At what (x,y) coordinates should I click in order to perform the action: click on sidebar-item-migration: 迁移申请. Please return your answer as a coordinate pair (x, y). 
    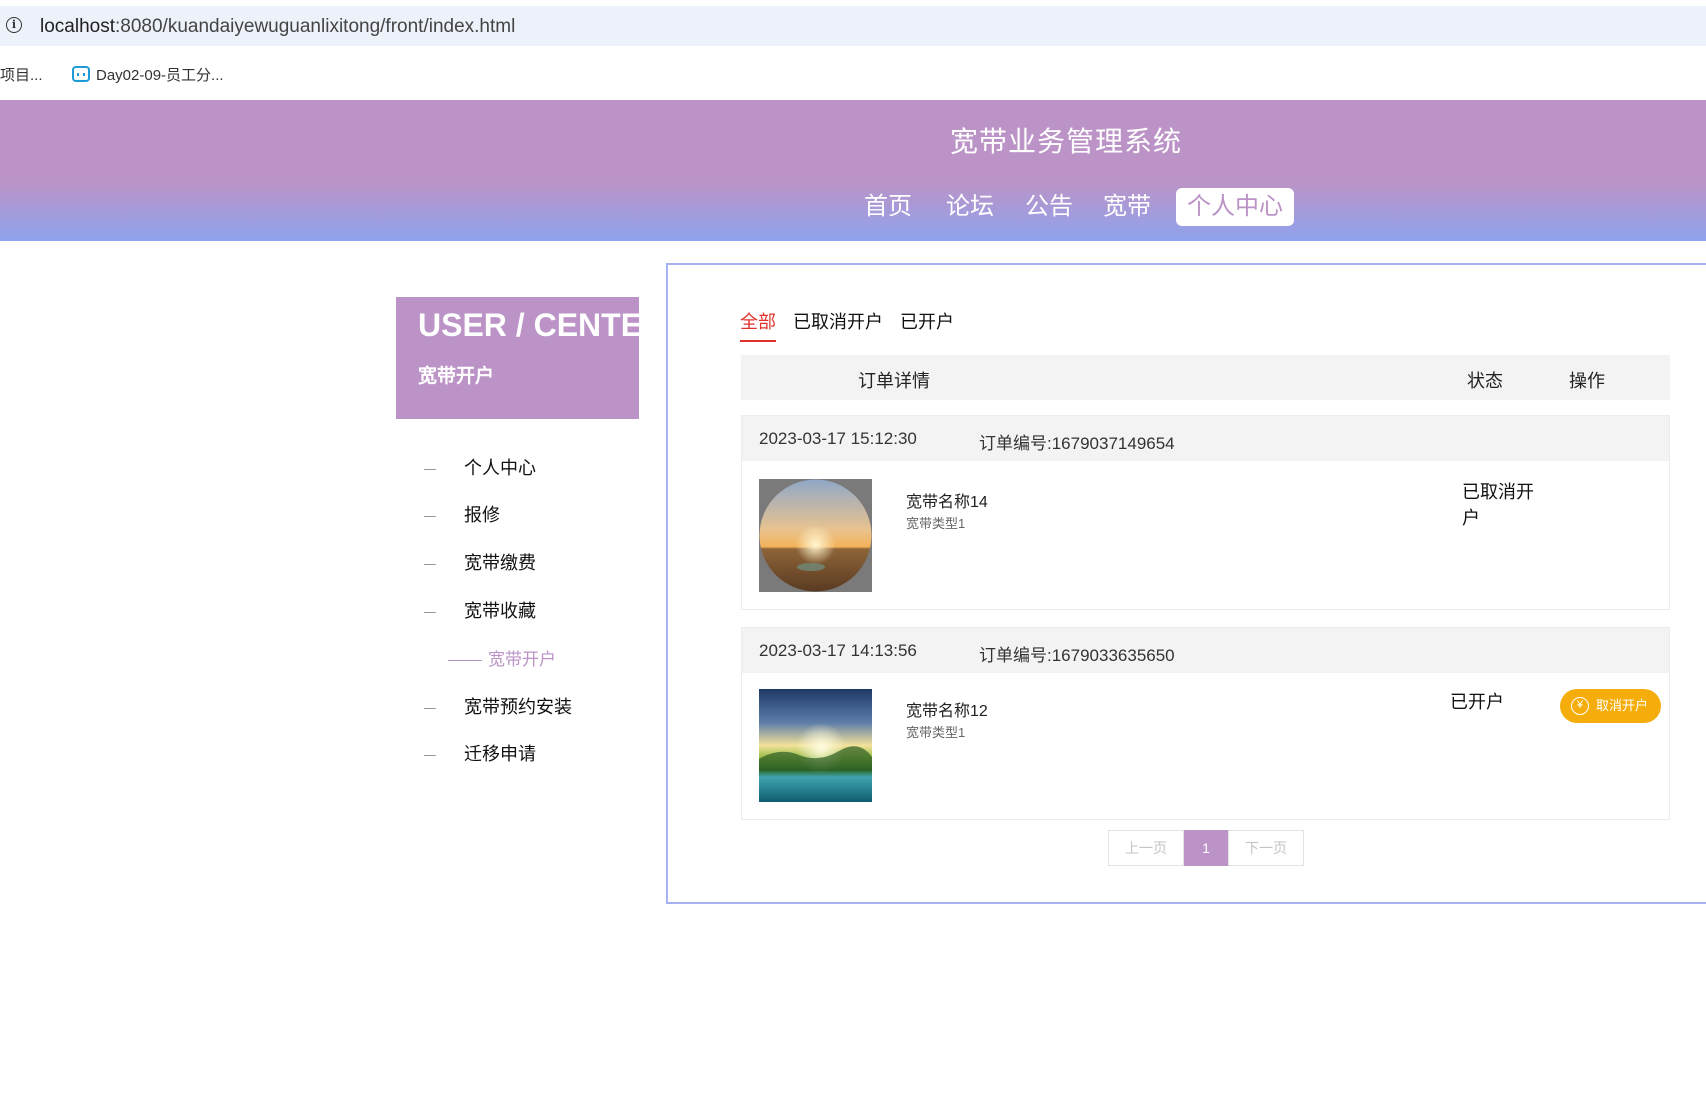
    Looking at the image, I should click on (480, 753).